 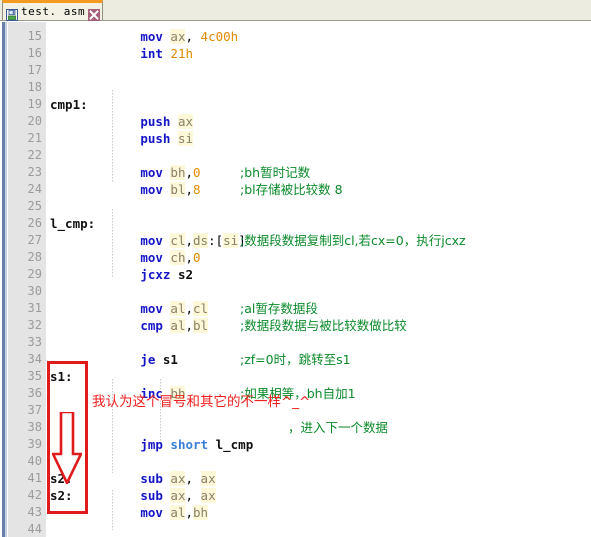 What do you see at coordinates (34, 512) in the screenshot?
I see `line-number: 43` at bounding box center [34, 512].